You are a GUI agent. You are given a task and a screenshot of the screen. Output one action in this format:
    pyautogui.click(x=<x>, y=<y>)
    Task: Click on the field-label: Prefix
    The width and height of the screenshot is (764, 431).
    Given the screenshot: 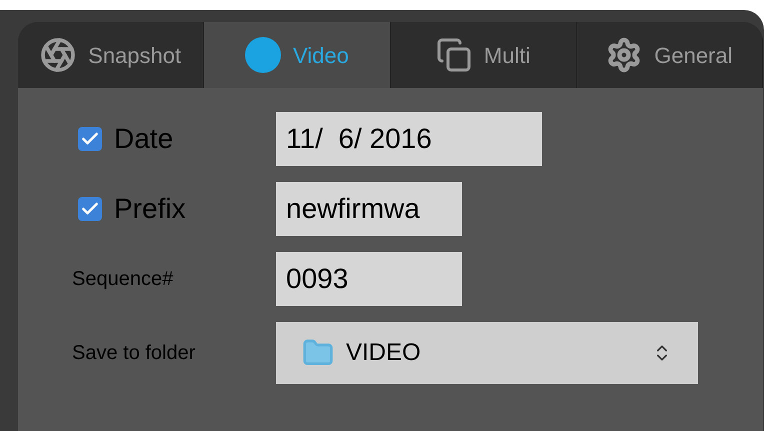 What is the action you would take?
    pyautogui.click(x=150, y=209)
    